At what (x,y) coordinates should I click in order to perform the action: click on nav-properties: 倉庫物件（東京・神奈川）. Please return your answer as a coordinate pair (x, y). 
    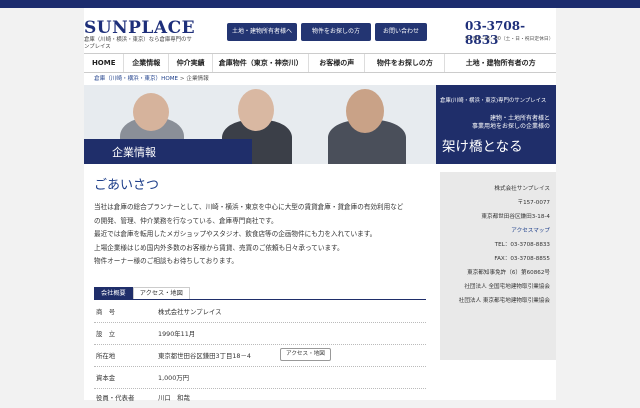
    Looking at the image, I should click on (261, 63).